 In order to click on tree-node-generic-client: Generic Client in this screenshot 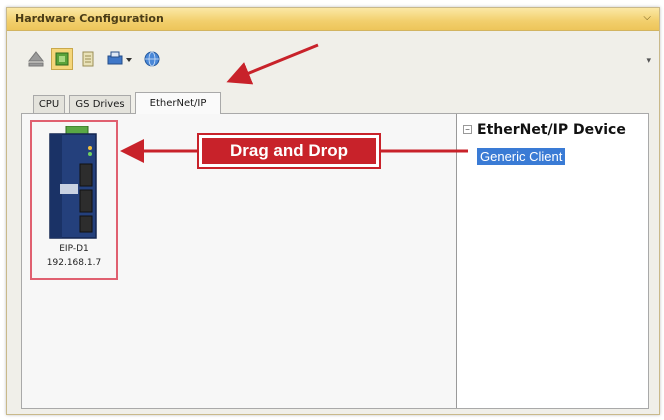, I will do `click(521, 156)`.